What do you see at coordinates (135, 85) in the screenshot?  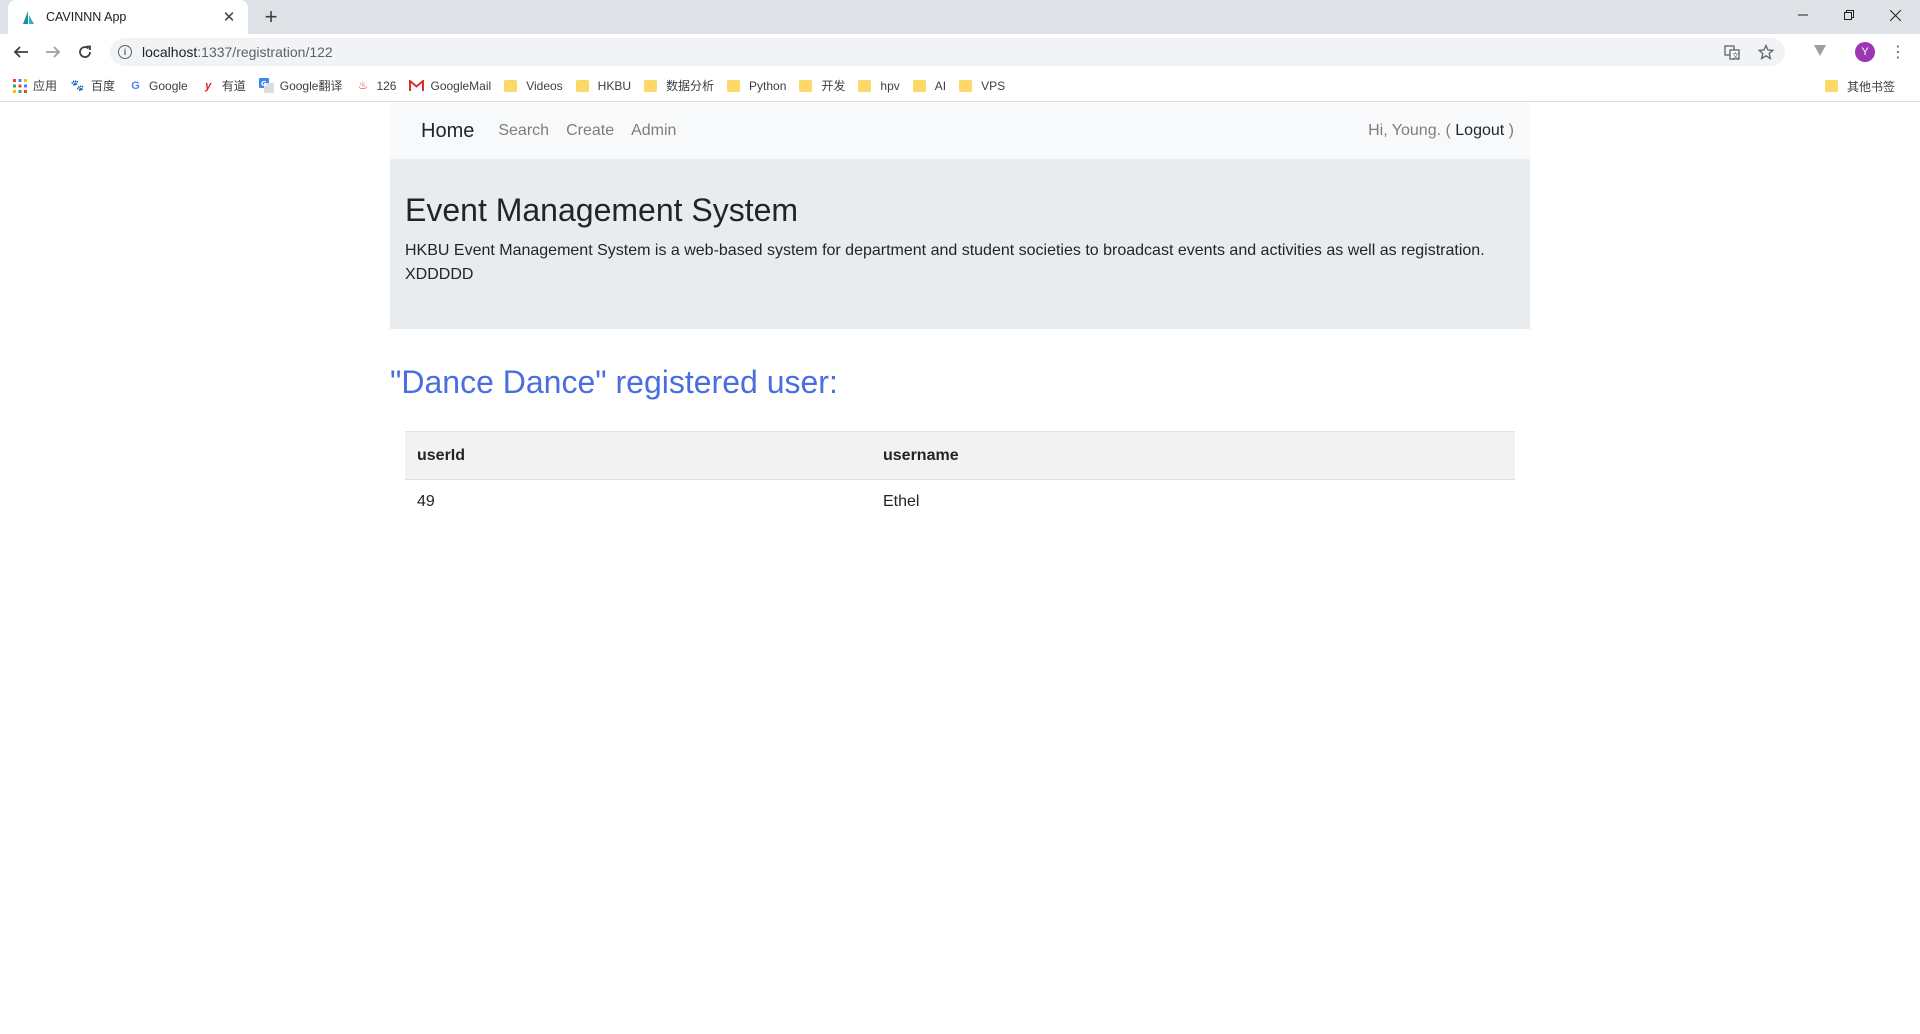 I see `google-g-icon: G` at bounding box center [135, 85].